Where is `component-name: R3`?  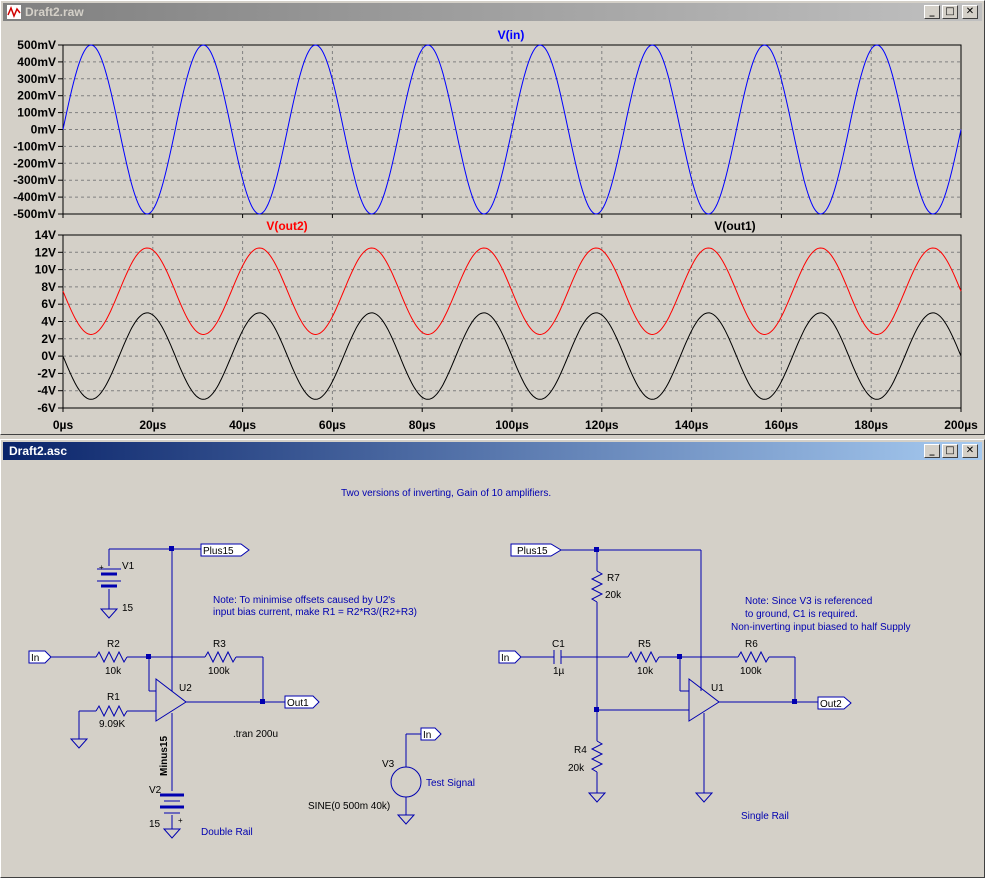
component-name: R3 is located at coordinates (219, 644).